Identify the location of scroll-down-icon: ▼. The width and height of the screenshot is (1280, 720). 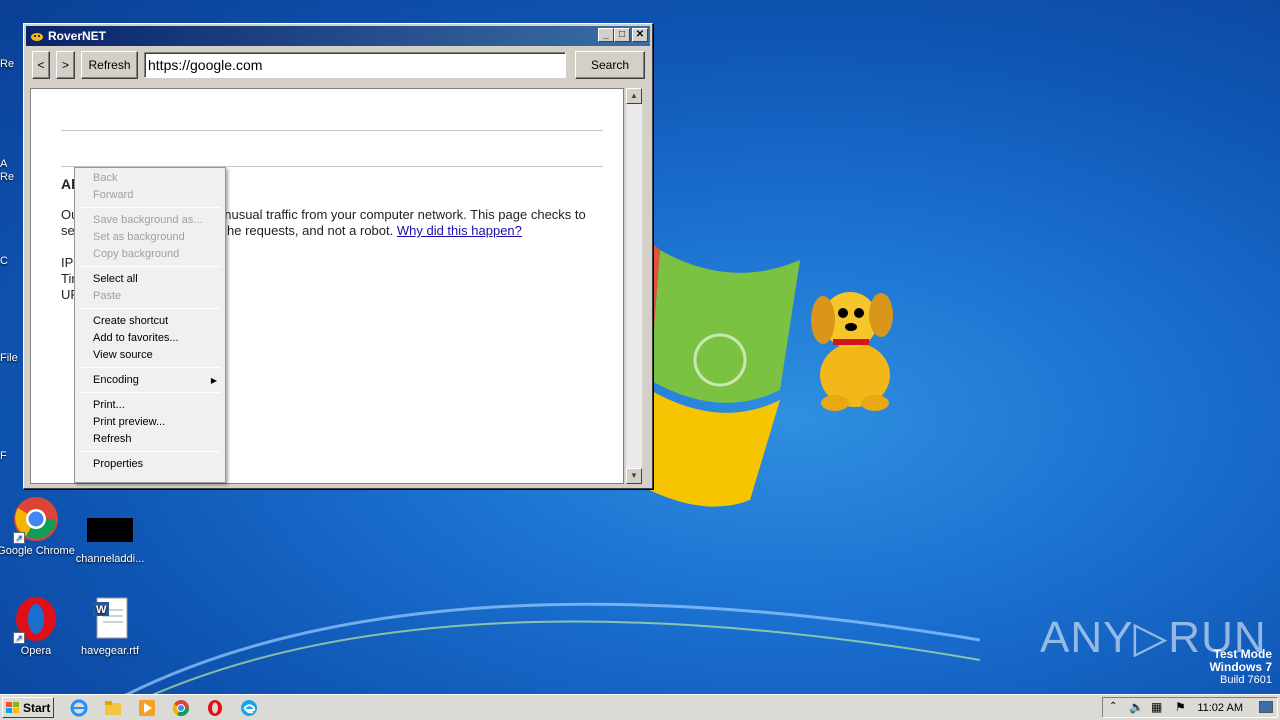
(634, 476).